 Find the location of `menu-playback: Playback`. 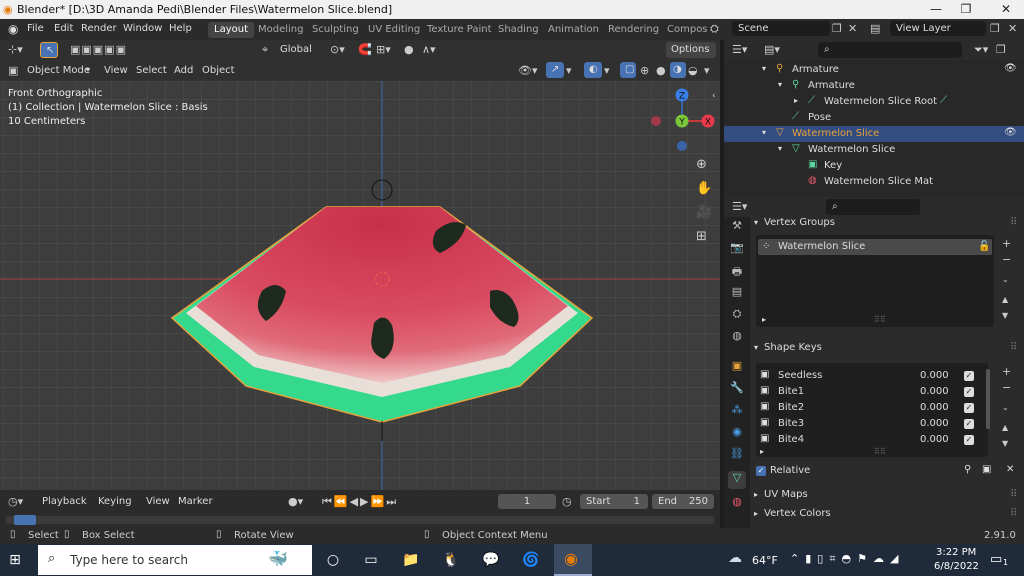

menu-playback: Playback is located at coordinates (64, 501).